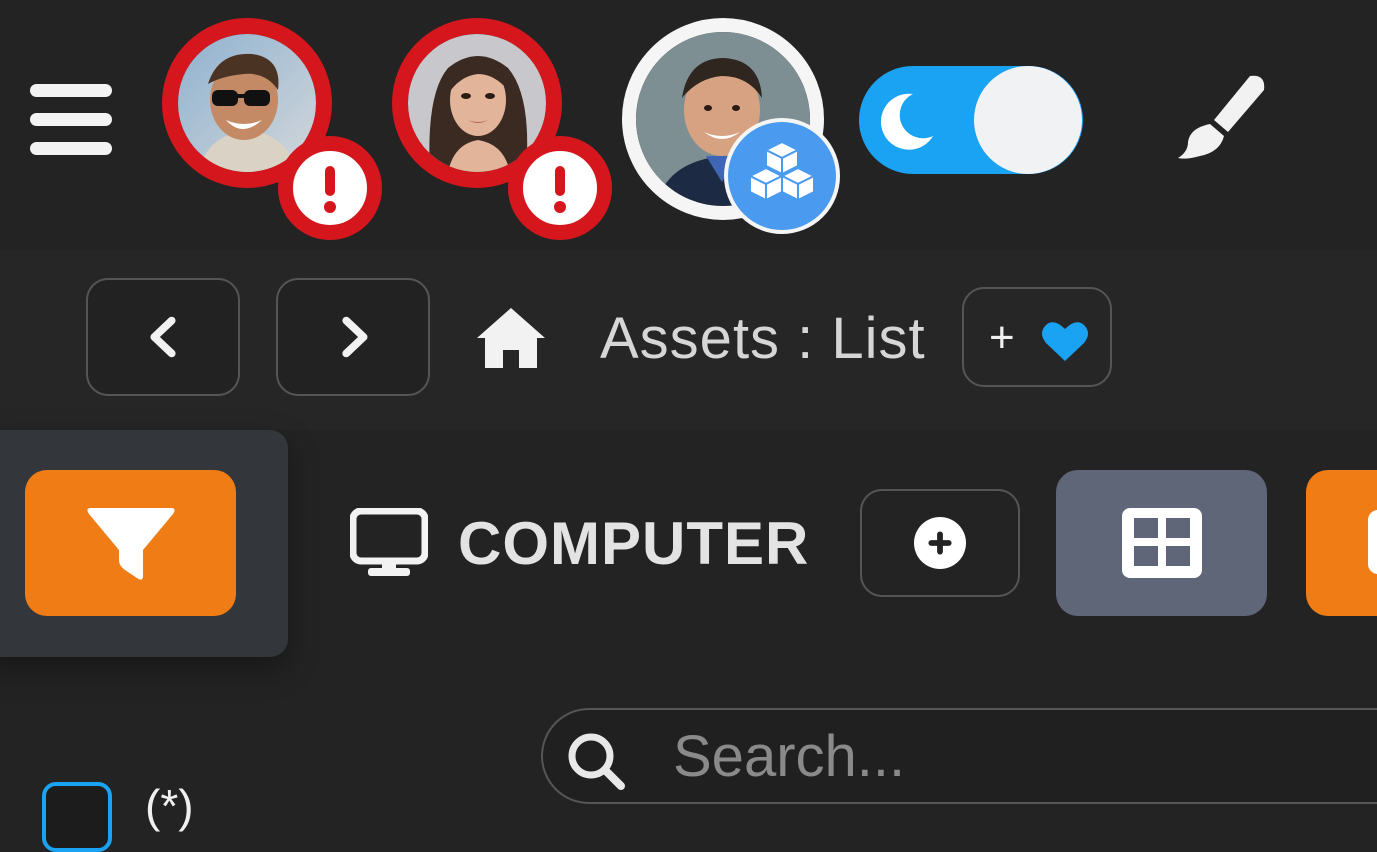 The height and width of the screenshot is (852, 1377). I want to click on moon-icon, so click(906, 121).